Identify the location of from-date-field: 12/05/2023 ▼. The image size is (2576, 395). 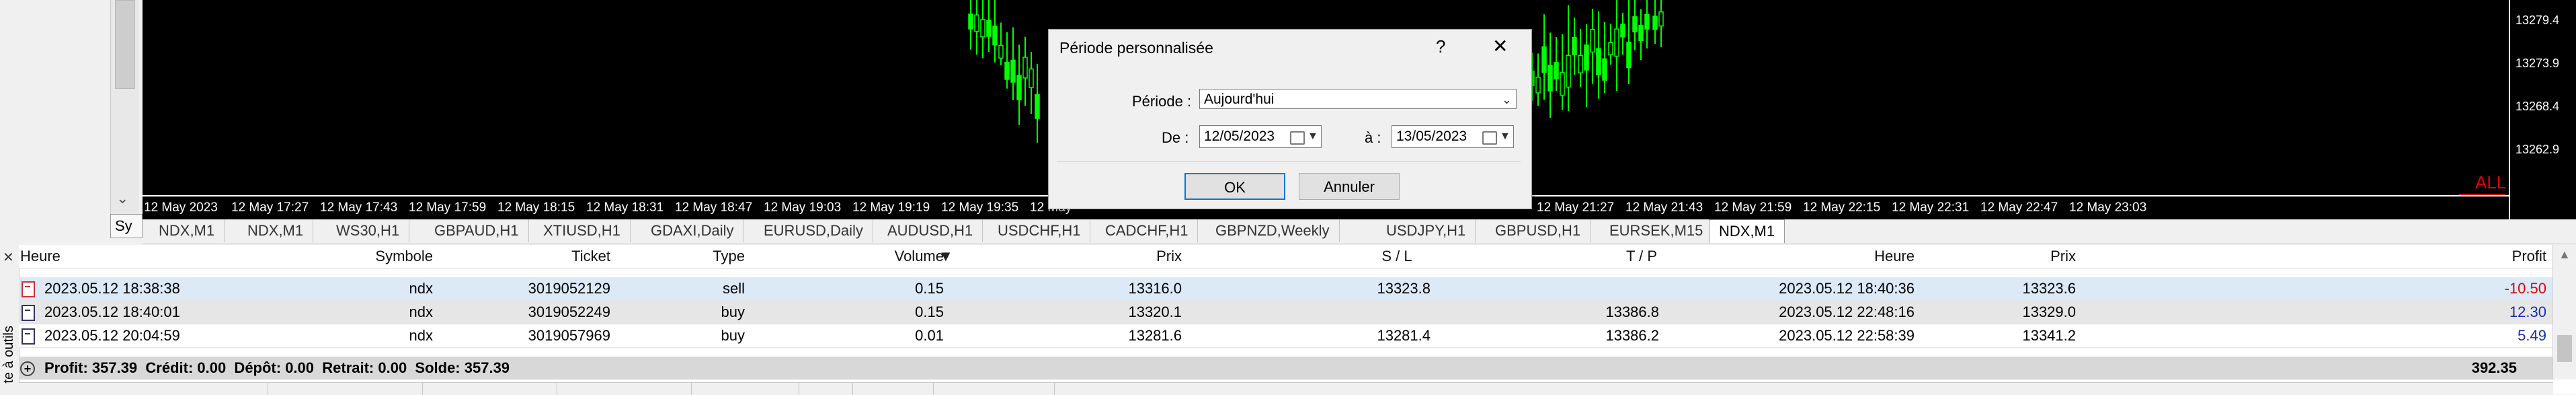
(1260, 136).